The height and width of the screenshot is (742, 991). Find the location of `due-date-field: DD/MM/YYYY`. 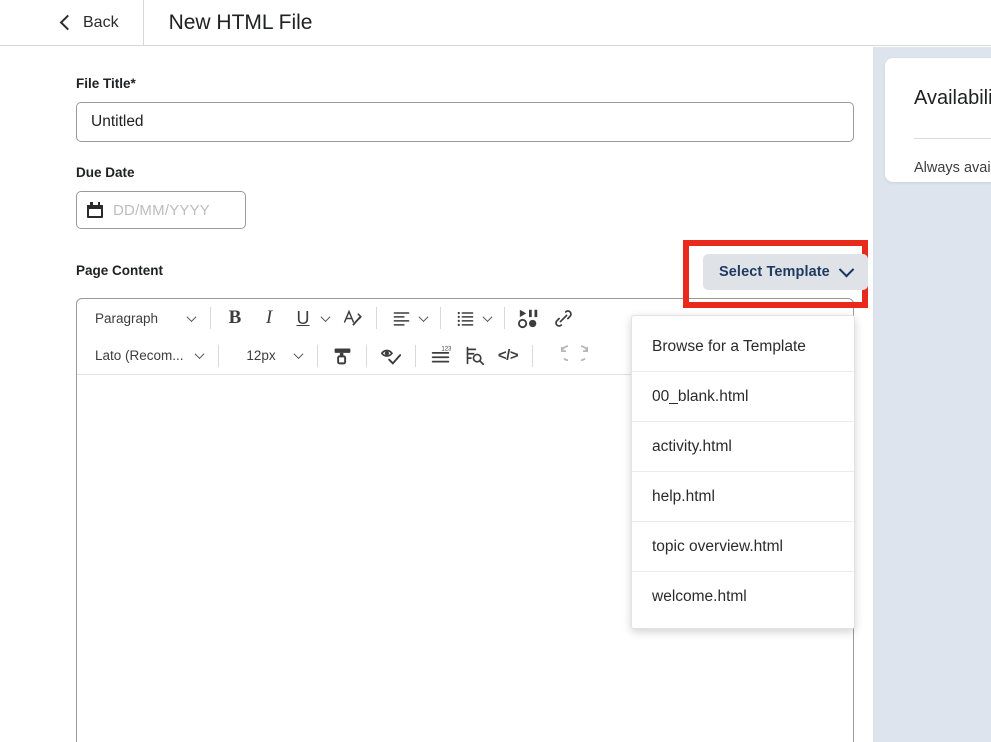

due-date-field: DD/MM/YYYY is located at coordinates (161, 210).